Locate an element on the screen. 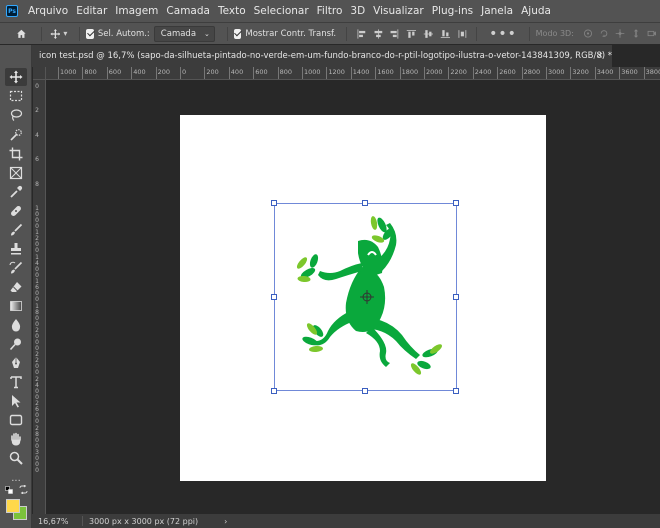  roll-3d-icon is located at coordinates (604, 33).